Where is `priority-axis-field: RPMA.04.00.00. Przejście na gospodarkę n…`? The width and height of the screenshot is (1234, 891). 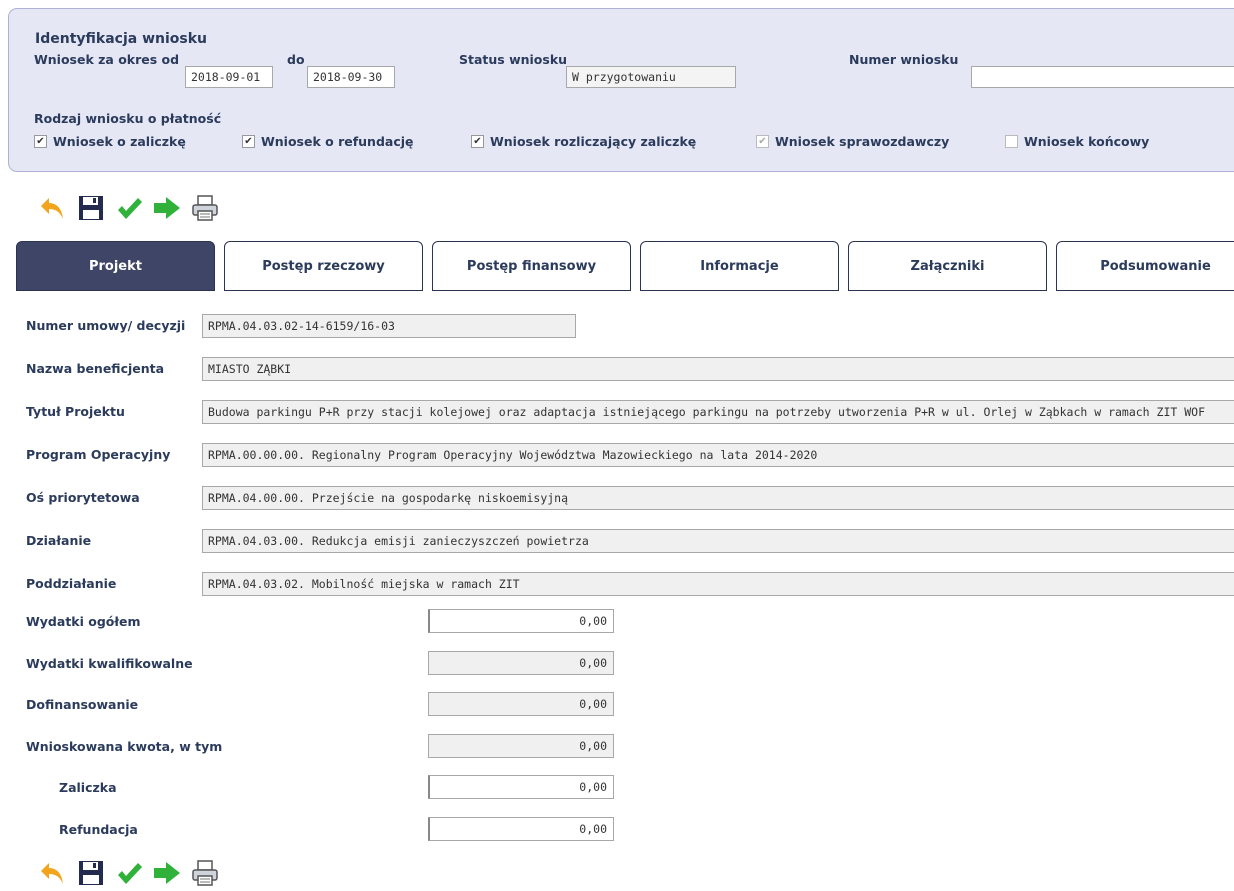 priority-axis-field: RPMA.04.00.00. Przejście na gospodarkę n… is located at coordinates (718, 498).